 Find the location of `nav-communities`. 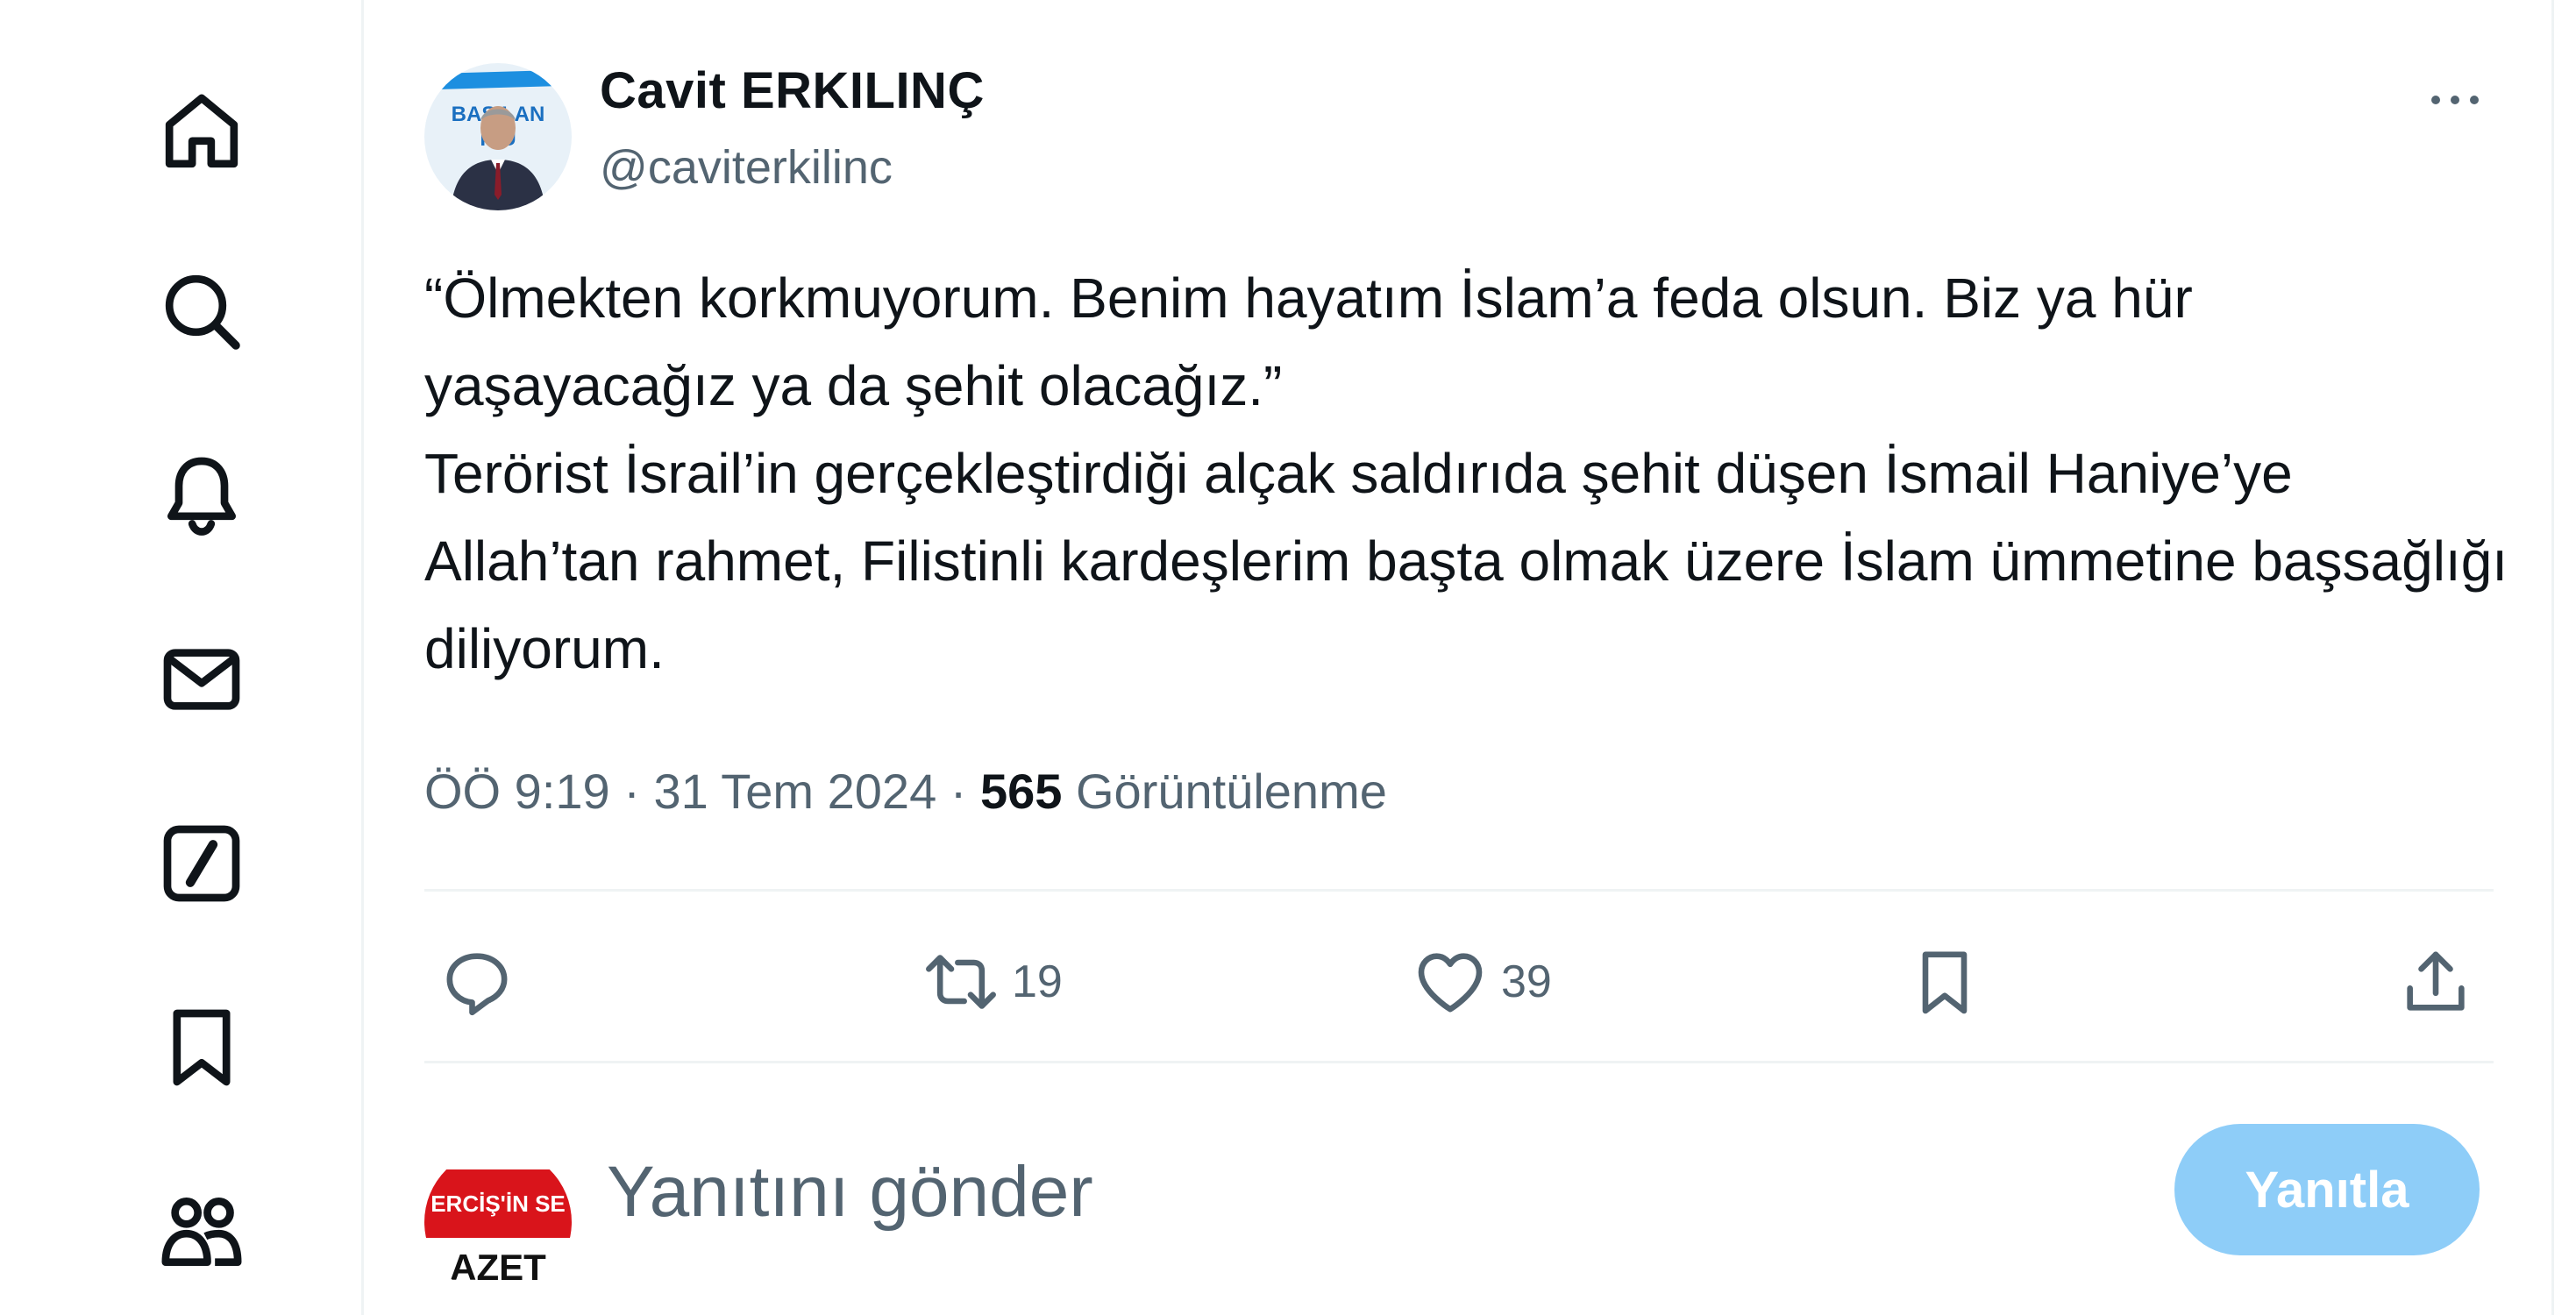

nav-communities is located at coordinates (201, 1231).